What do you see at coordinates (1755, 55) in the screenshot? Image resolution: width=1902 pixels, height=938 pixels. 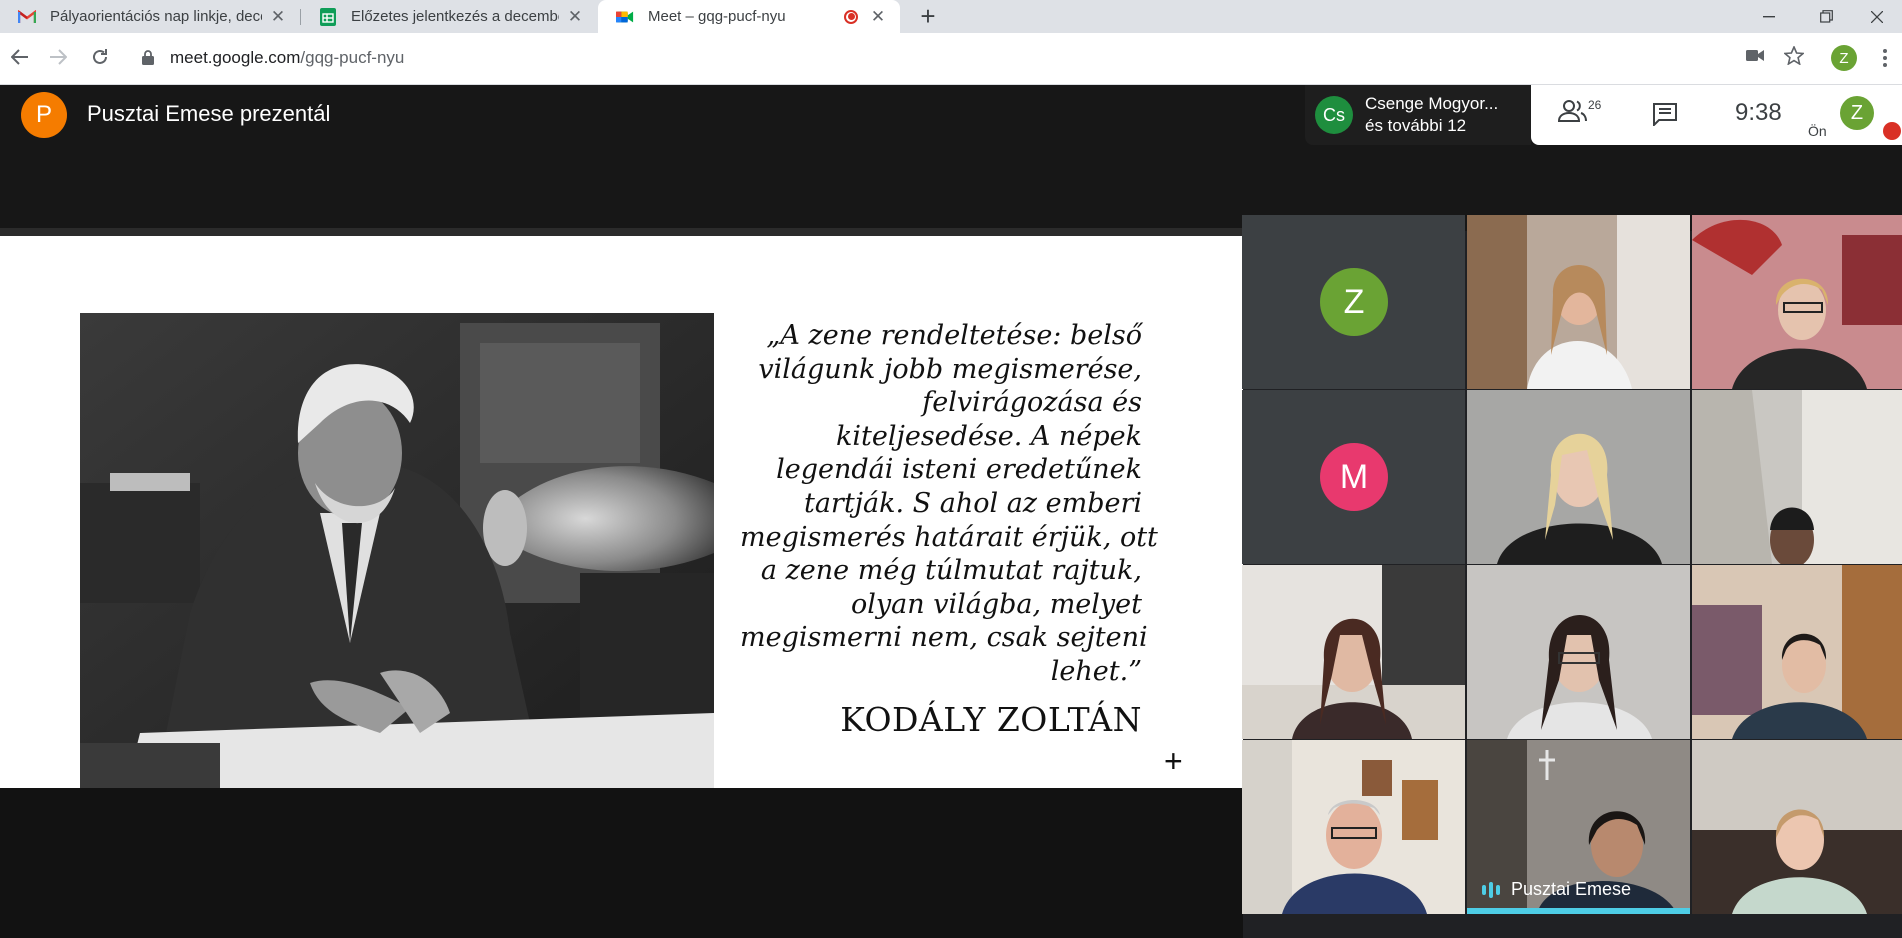 I see `camera-in-use-icon` at bounding box center [1755, 55].